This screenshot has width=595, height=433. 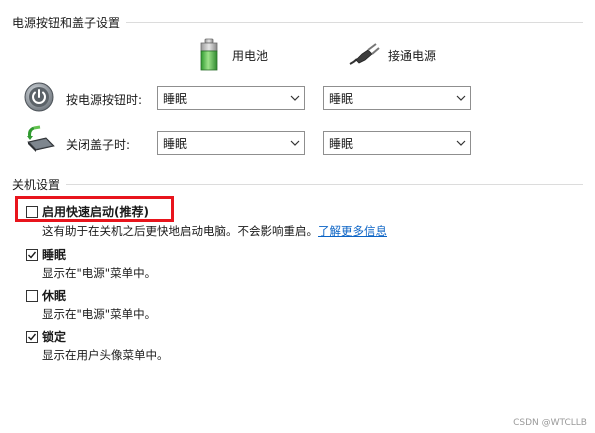 What do you see at coordinates (397, 98) in the screenshot?
I see `power-button-plugged-select: 睡眠` at bounding box center [397, 98].